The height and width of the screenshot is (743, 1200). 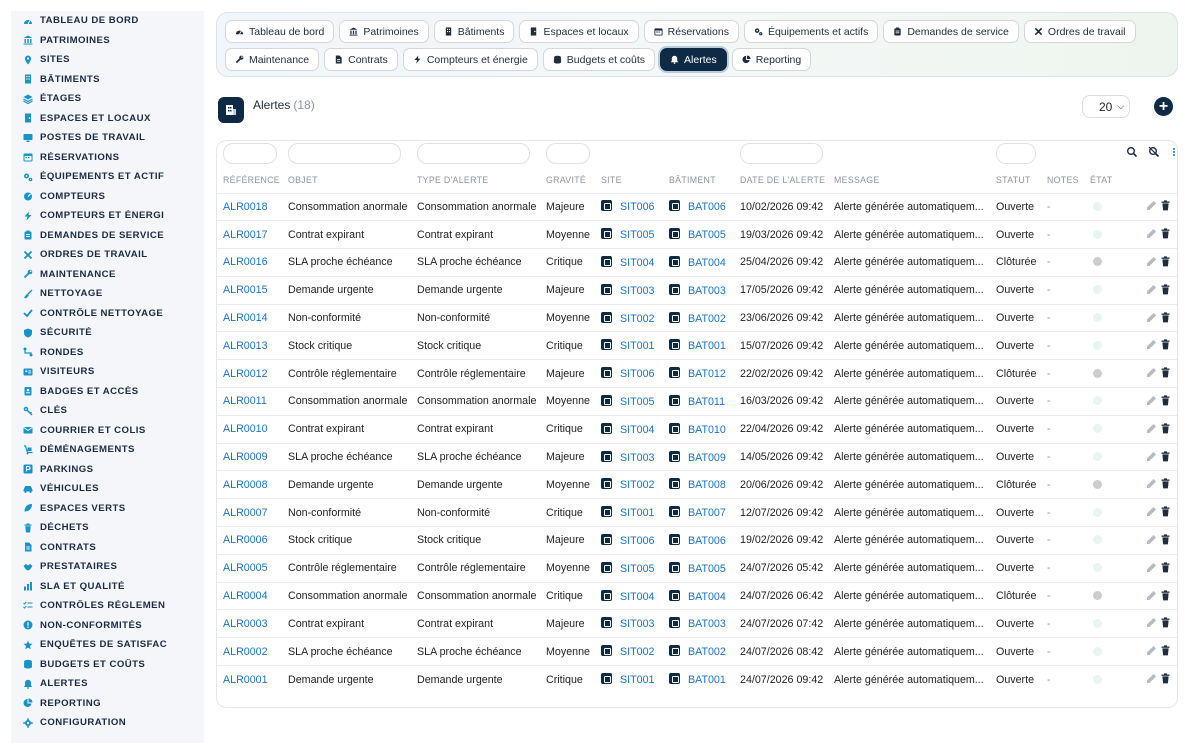 I want to click on building-link: BAT012, so click(x=707, y=374).